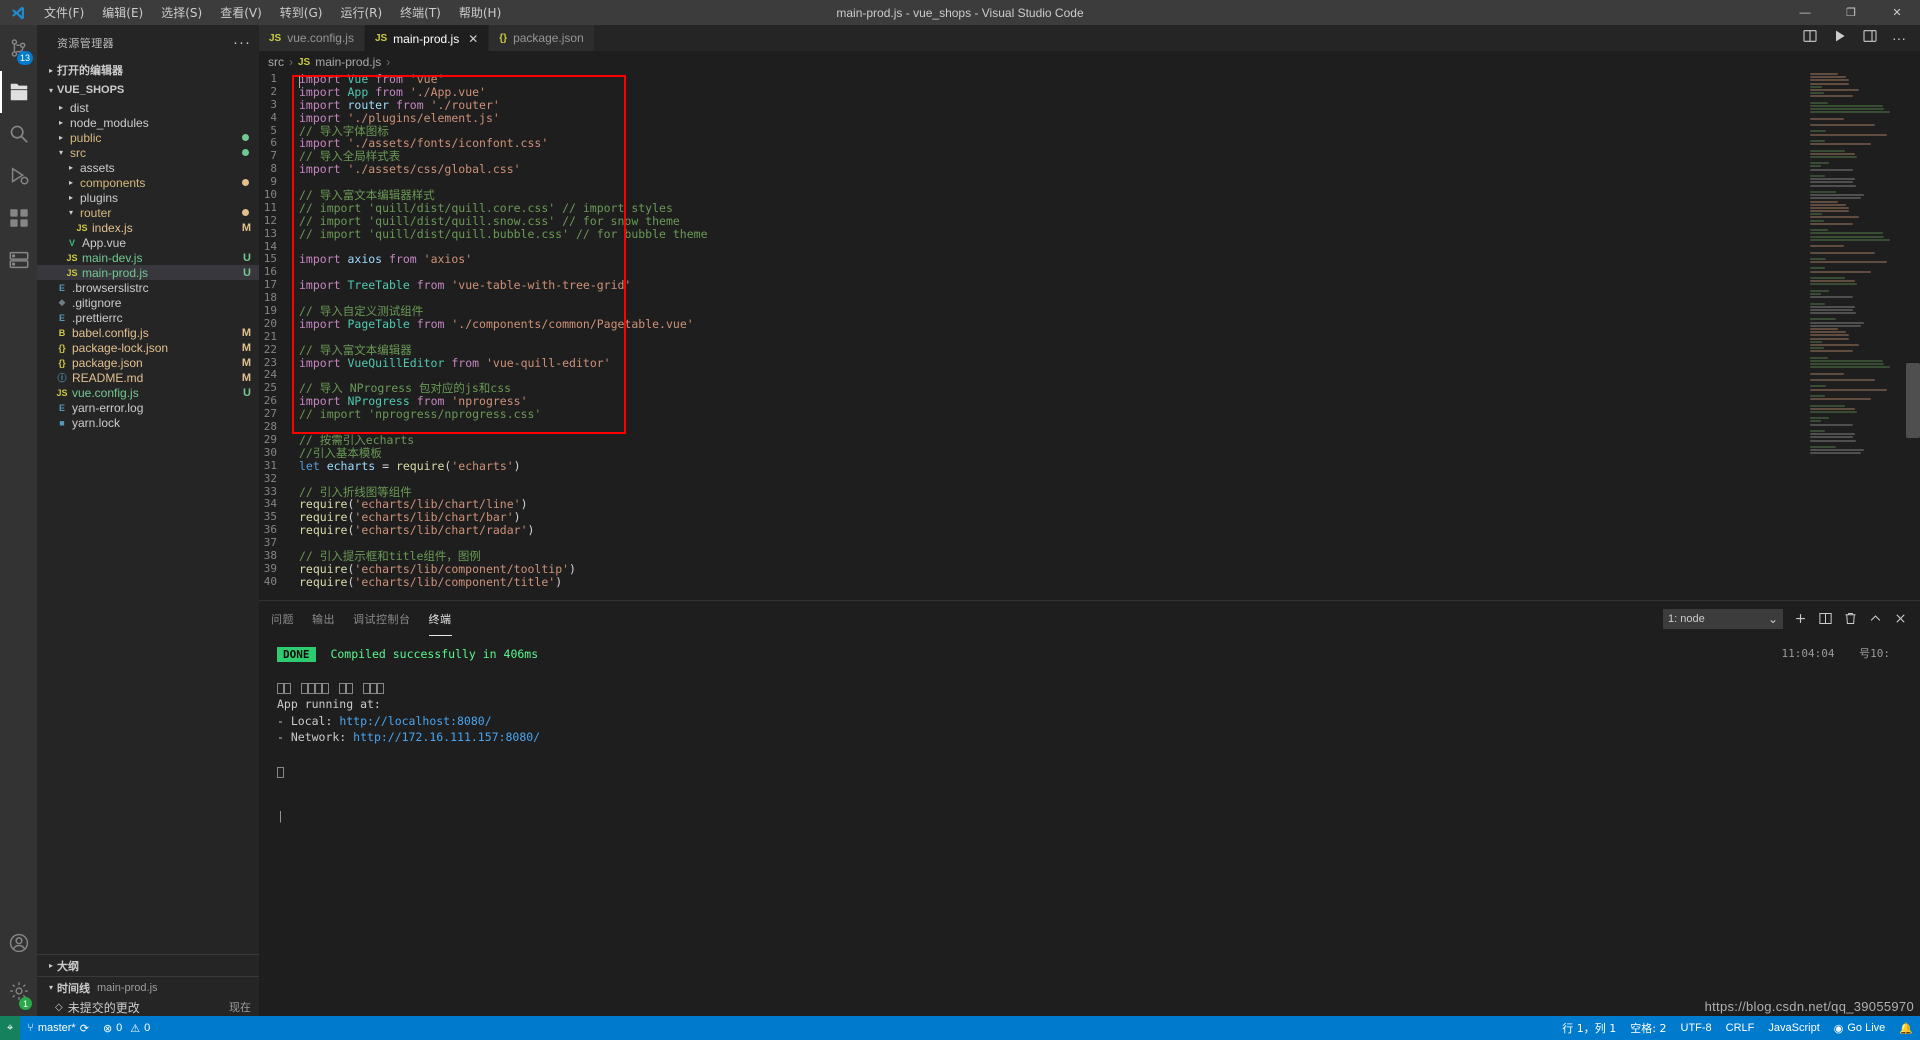 Image resolution: width=1920 pixels, height=1040 pixels. Describe the element at coordinates (148, 332) in the screenshot. I see `tree-item-babel-config-js: Bbabel.config.js M` at that location.